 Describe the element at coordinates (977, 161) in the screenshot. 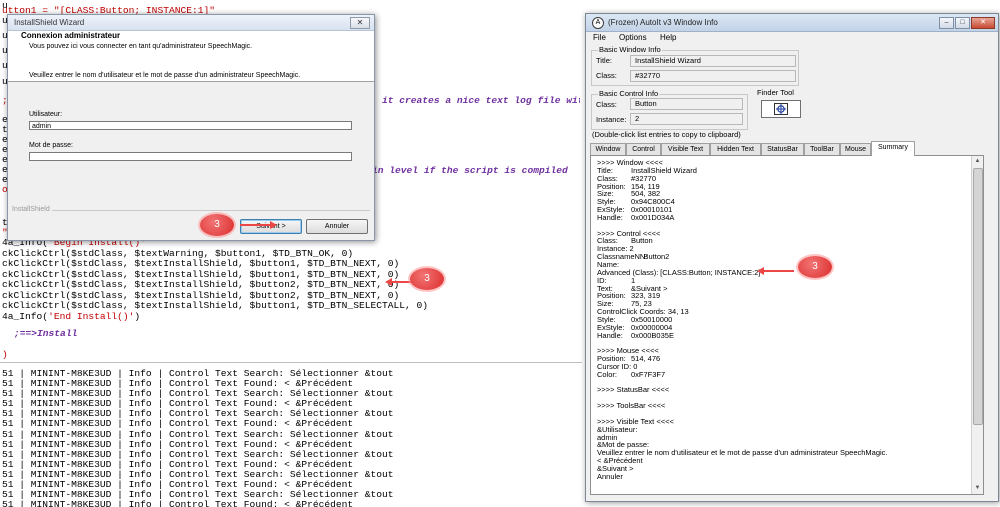

I see `scroll-up-icon: ▲` at that location.